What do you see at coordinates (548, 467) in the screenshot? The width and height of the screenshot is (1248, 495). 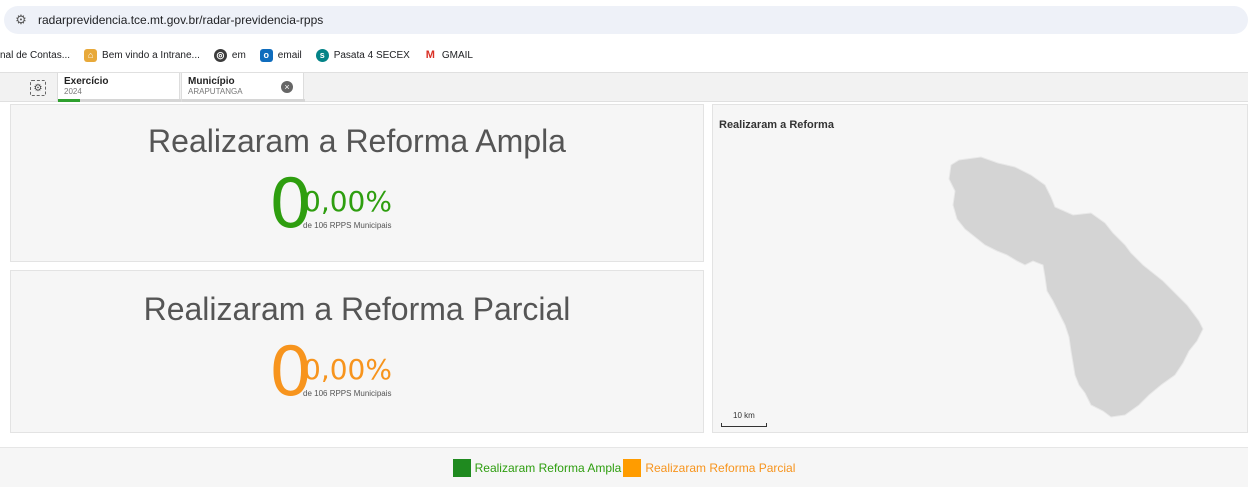 I see `legend-label: Realizaram Reforma Ampla` at bounding box center [548, 467].